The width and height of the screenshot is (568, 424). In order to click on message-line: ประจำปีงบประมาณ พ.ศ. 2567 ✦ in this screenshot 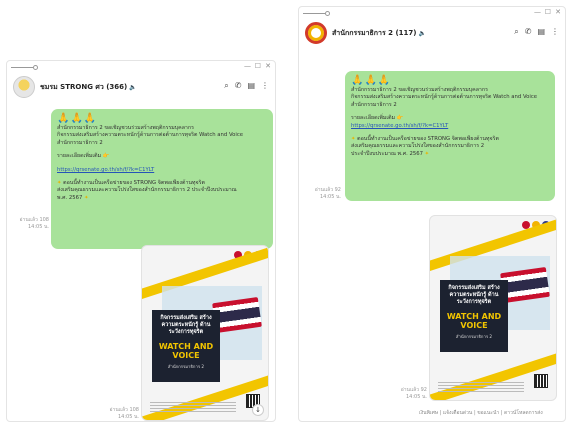, I will do `click(390, 153)`.